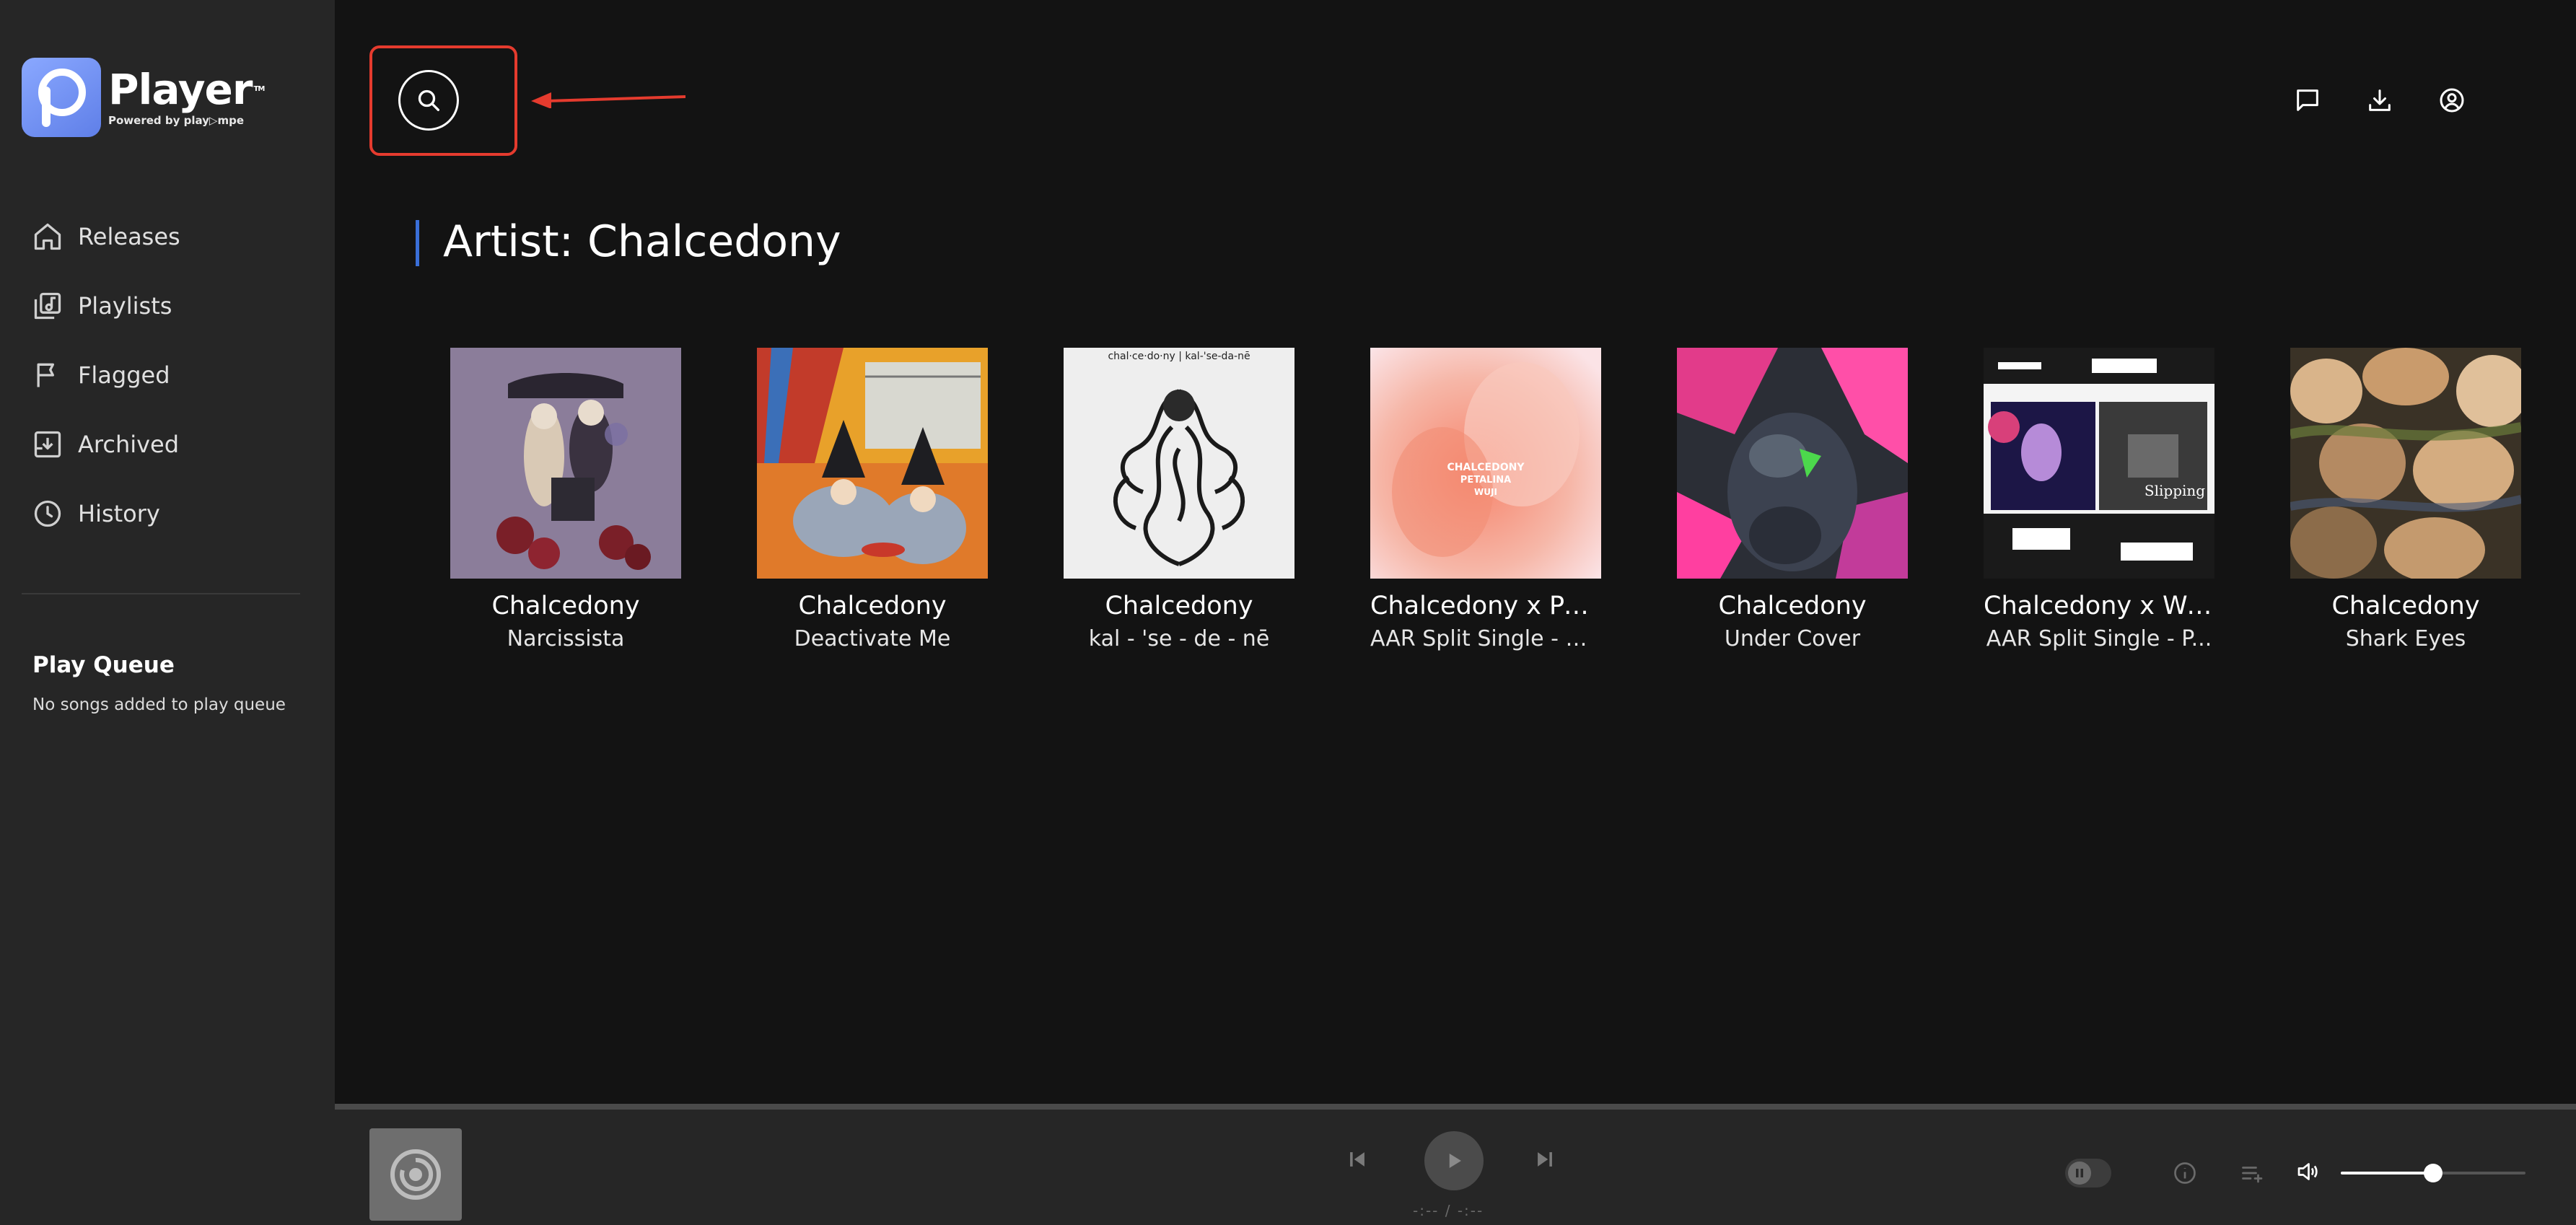 This screenshot has height=1225, width=2576. What do you see at coordinates (1448, 1210) in the screenshot?
I see `playback-time: -:-- / -:--` at bounding box center [1448, 1210].